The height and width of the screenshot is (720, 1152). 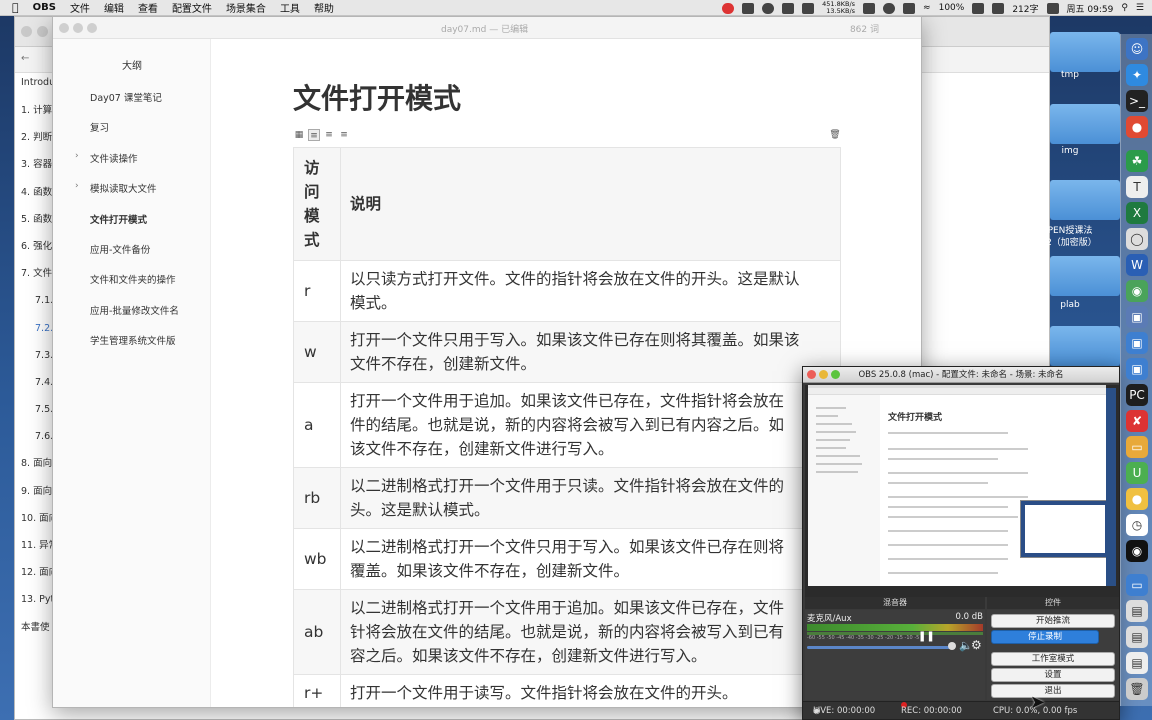 I want to click on terminal-icon: >_, so click(x=1137, y=101).